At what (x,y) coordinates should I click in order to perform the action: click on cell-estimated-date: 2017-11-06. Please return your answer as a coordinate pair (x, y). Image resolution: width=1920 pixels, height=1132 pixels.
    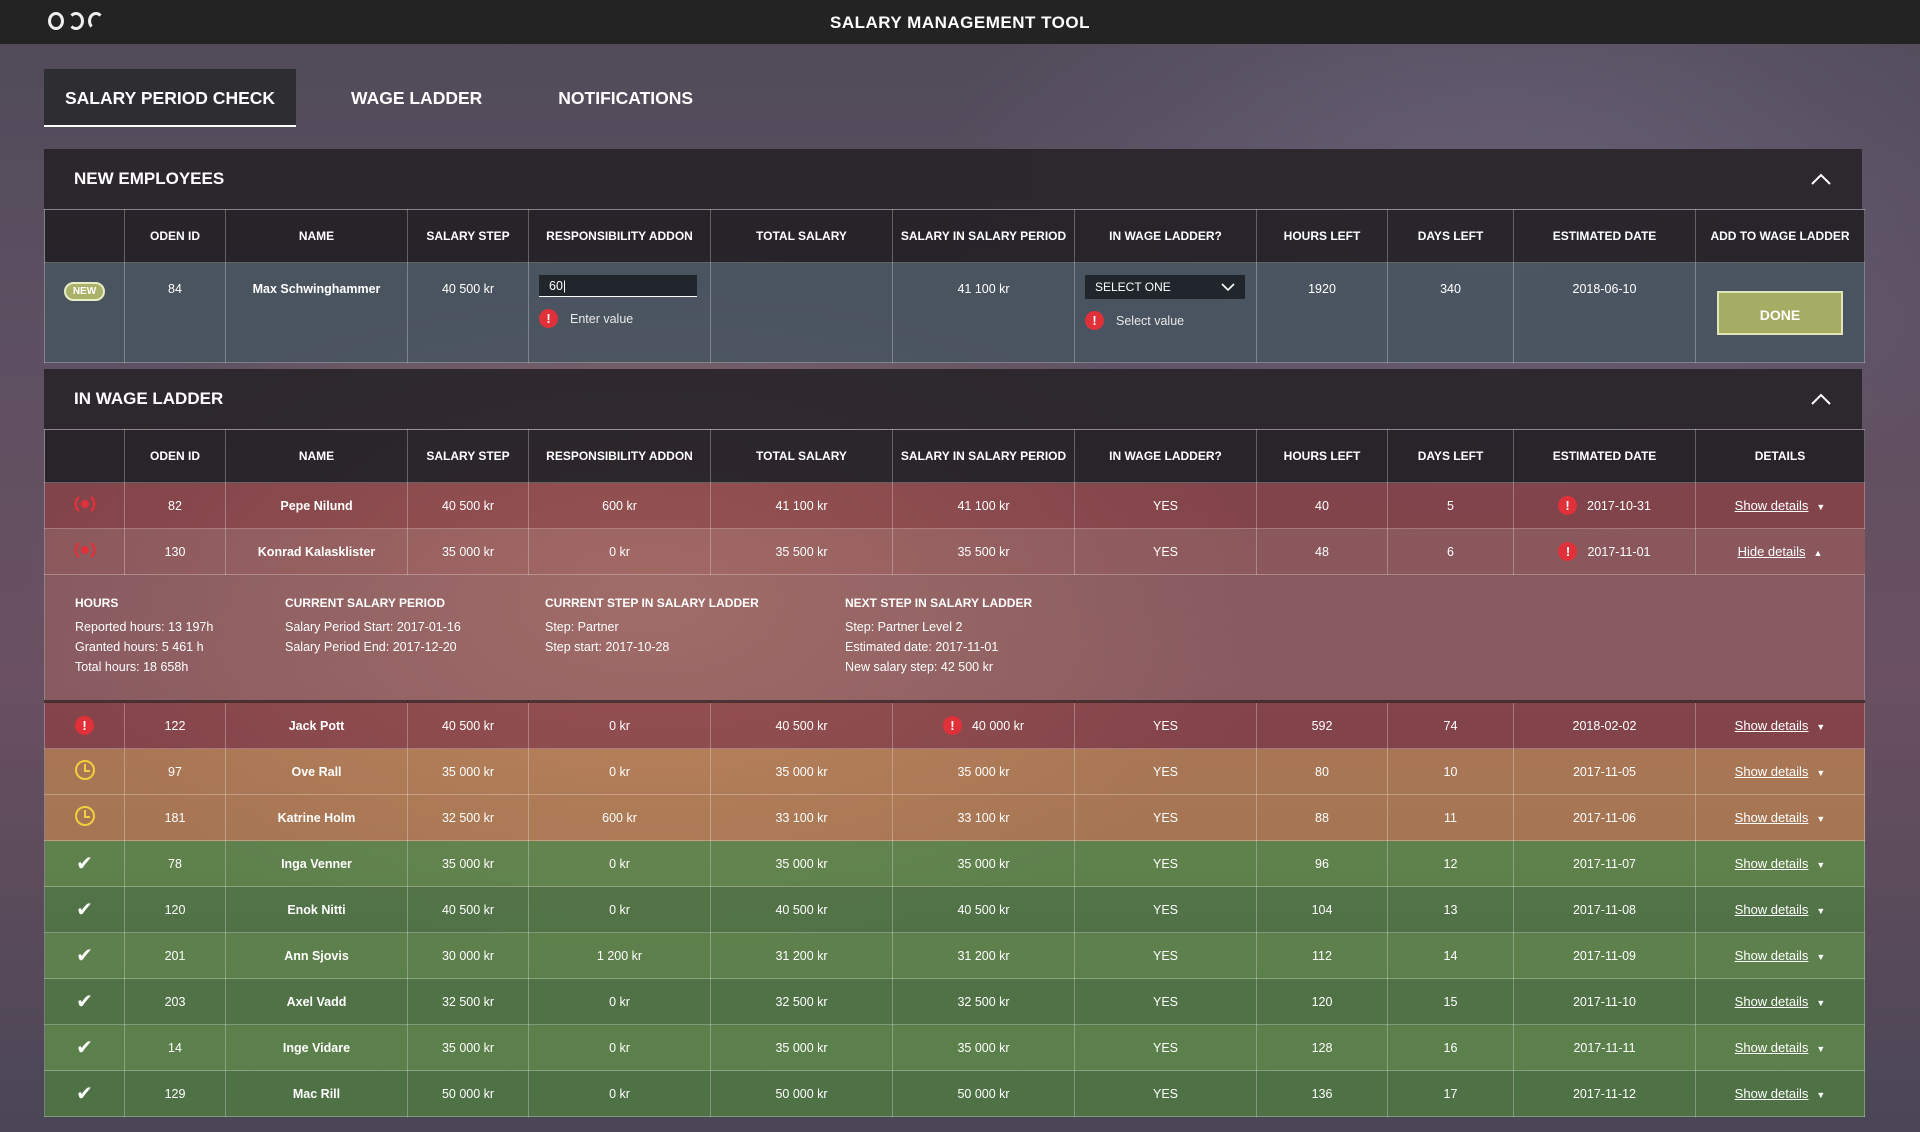
    Looking at the image, I should click on (1604, 817).